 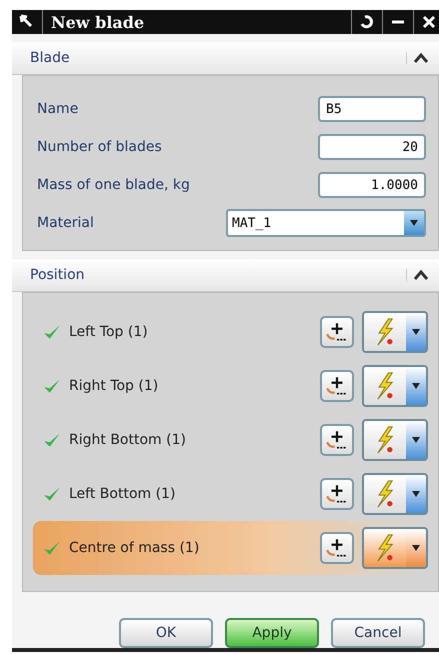 I want to click on dialog-button: Cancel, so click(x=378, y=633).